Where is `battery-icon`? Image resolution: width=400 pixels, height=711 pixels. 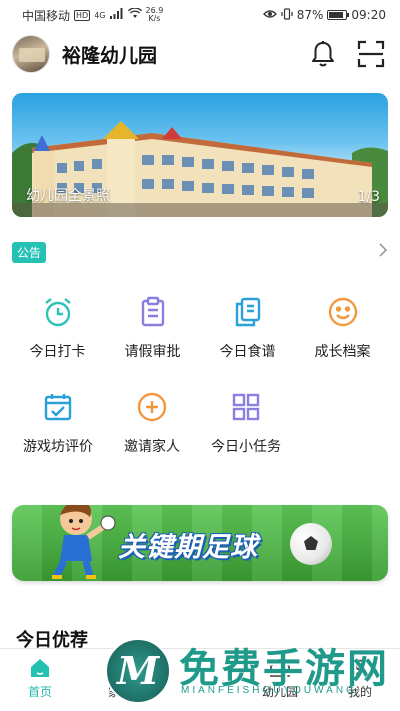 battery-icon is located at coordinates (338, 15).